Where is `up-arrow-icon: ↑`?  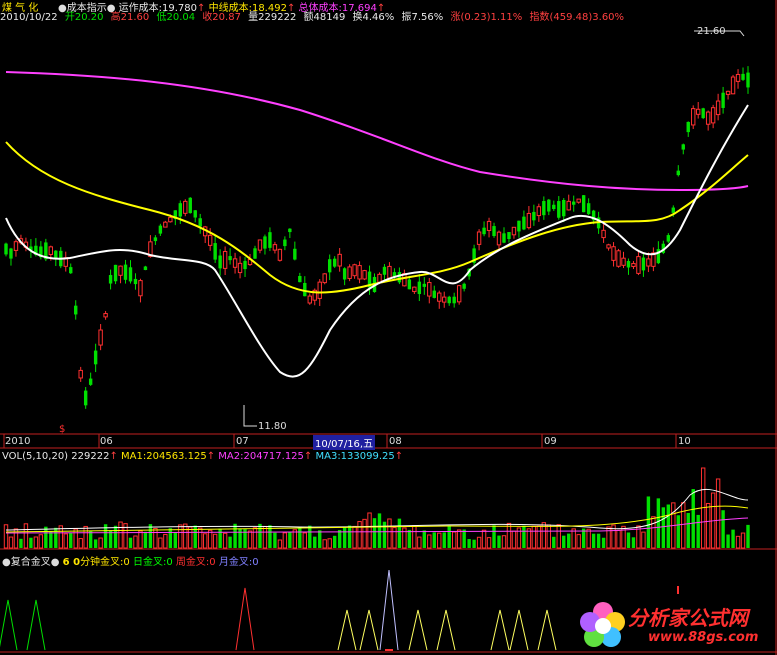
up-arrow-icon: ↑ is located at coordinates (211, 456).